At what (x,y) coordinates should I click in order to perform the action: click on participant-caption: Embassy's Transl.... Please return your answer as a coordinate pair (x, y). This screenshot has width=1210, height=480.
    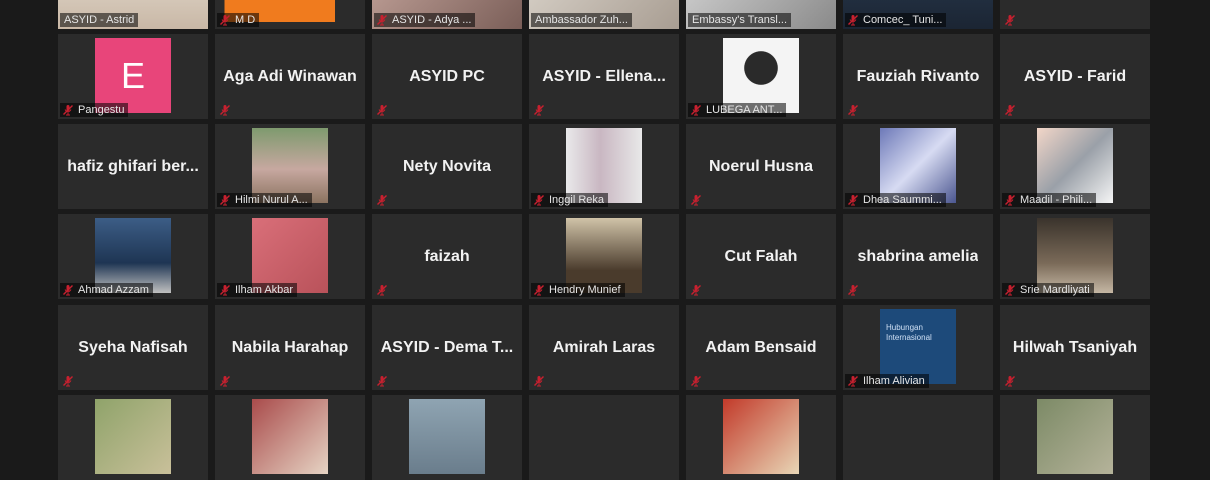
    Looking at the image, I should click on (740, 20).